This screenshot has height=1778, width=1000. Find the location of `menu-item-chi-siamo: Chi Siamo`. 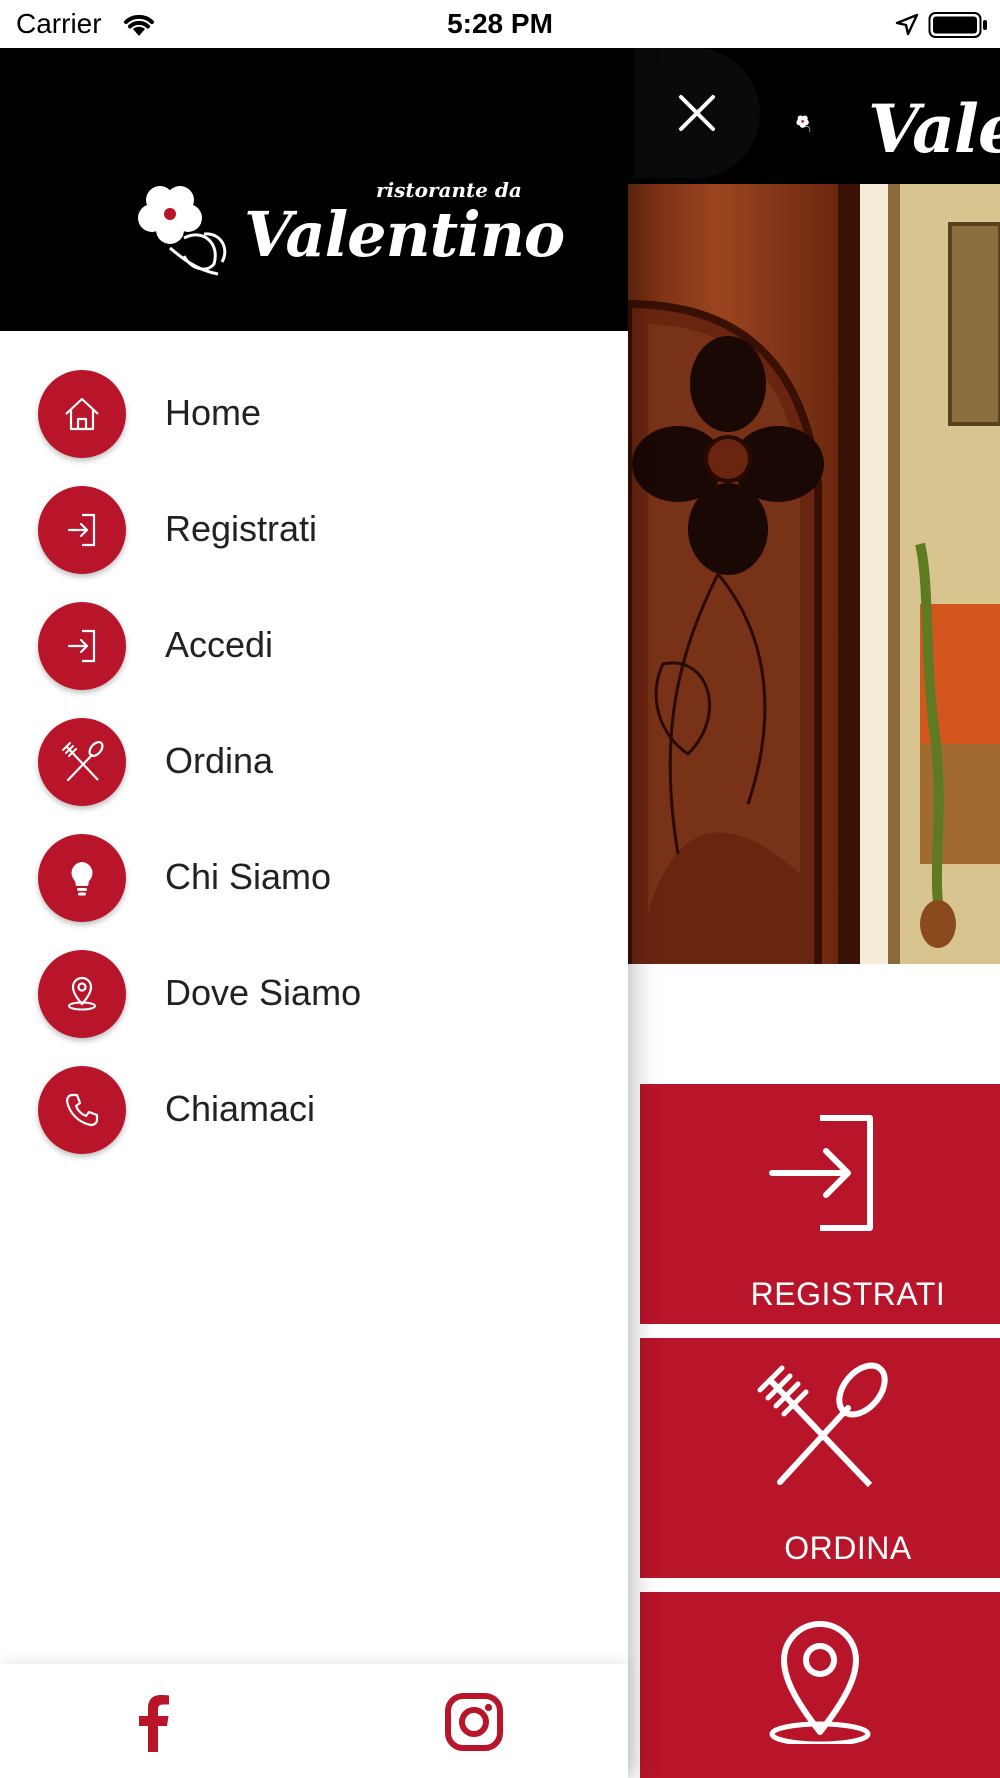

menu-item-chi-siamo: Chi Siamo is located at coordinates (314, 886).